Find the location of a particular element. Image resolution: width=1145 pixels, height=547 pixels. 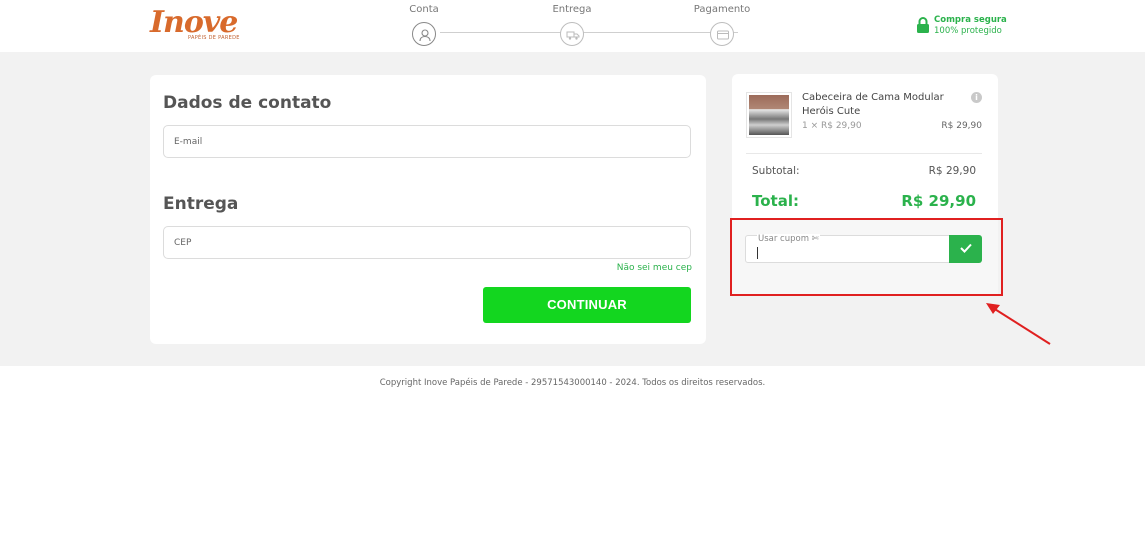

email-placeholder: E-mail is located at coordinates (188, 142).